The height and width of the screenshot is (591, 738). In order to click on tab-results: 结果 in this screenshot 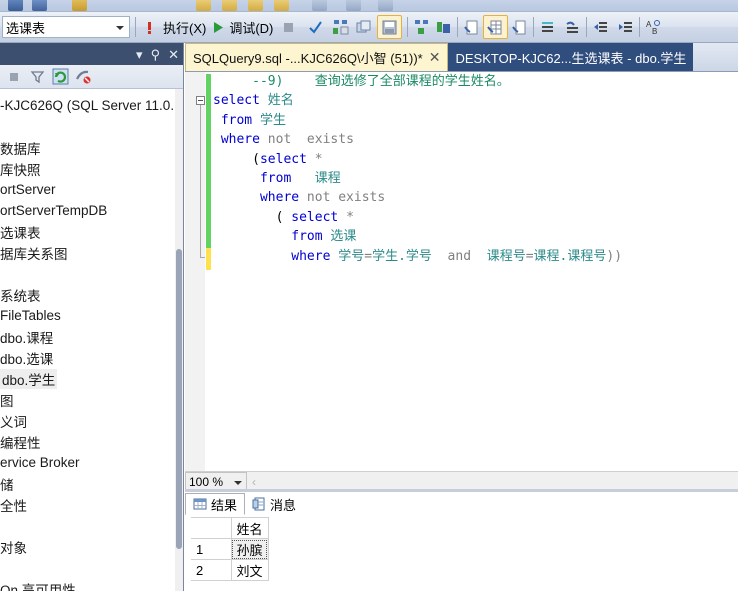, I will do `click(215, 504)`.